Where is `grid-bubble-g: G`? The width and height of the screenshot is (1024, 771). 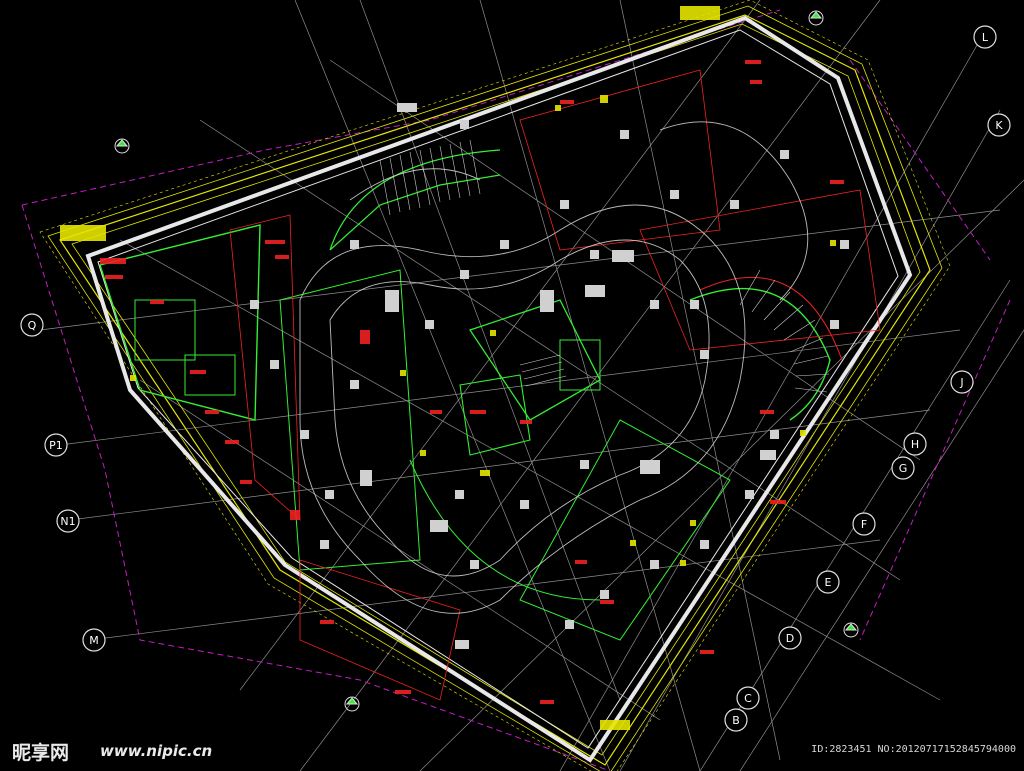 grid-bubble-g: G is located at coordinates (903, 468).